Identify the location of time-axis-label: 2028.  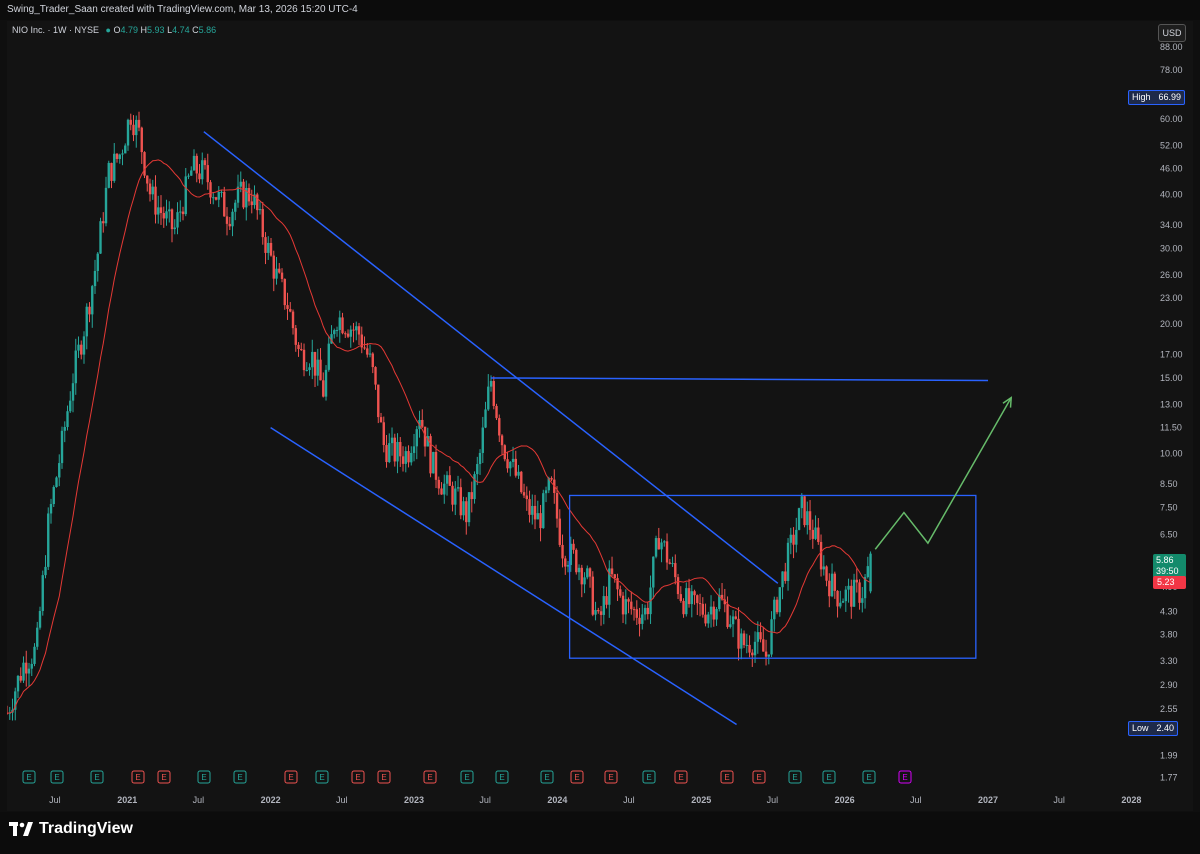
(1131, 800).